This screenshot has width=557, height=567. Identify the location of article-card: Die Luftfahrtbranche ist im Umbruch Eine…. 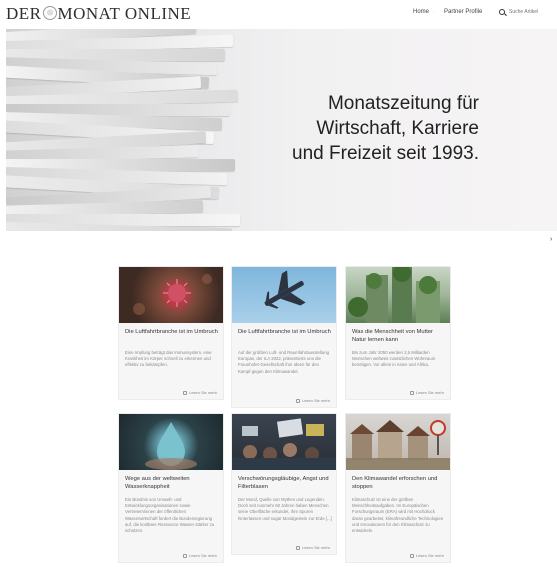
(171, 333).